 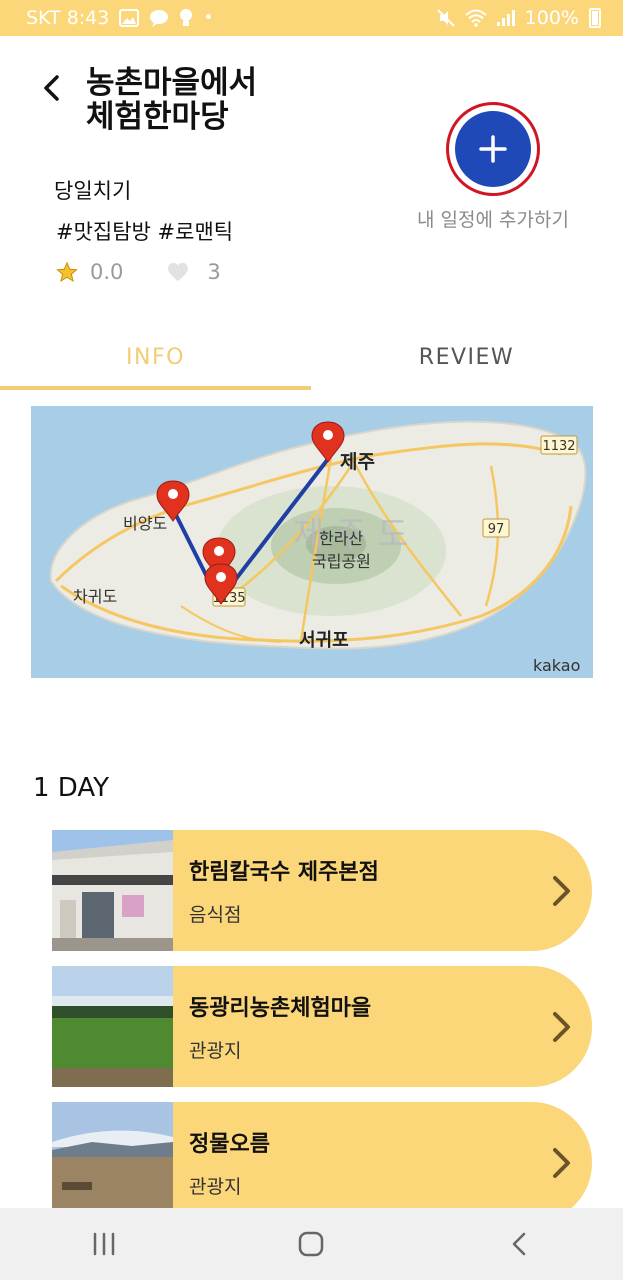 What do you see at coordinates (214, 272) in the screenshot?
I see `likes-count: 3` at bounding box center [214, 272].